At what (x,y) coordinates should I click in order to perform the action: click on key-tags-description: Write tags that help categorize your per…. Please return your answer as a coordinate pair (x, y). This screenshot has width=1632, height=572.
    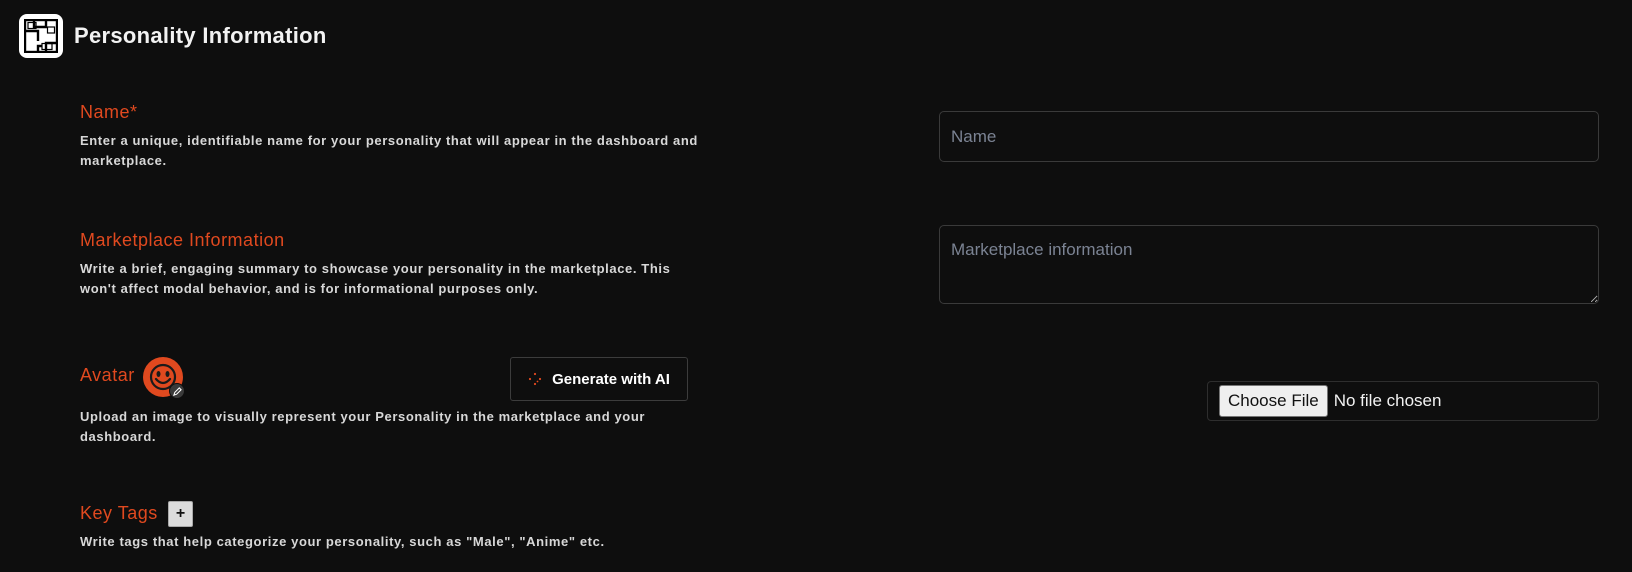
    Looking at the image, I should click on (342, 541).